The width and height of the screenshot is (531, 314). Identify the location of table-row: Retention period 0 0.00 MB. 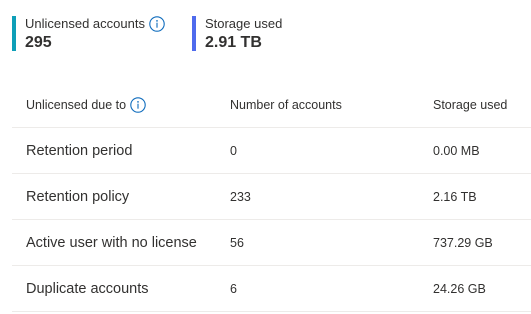
(271, 151).